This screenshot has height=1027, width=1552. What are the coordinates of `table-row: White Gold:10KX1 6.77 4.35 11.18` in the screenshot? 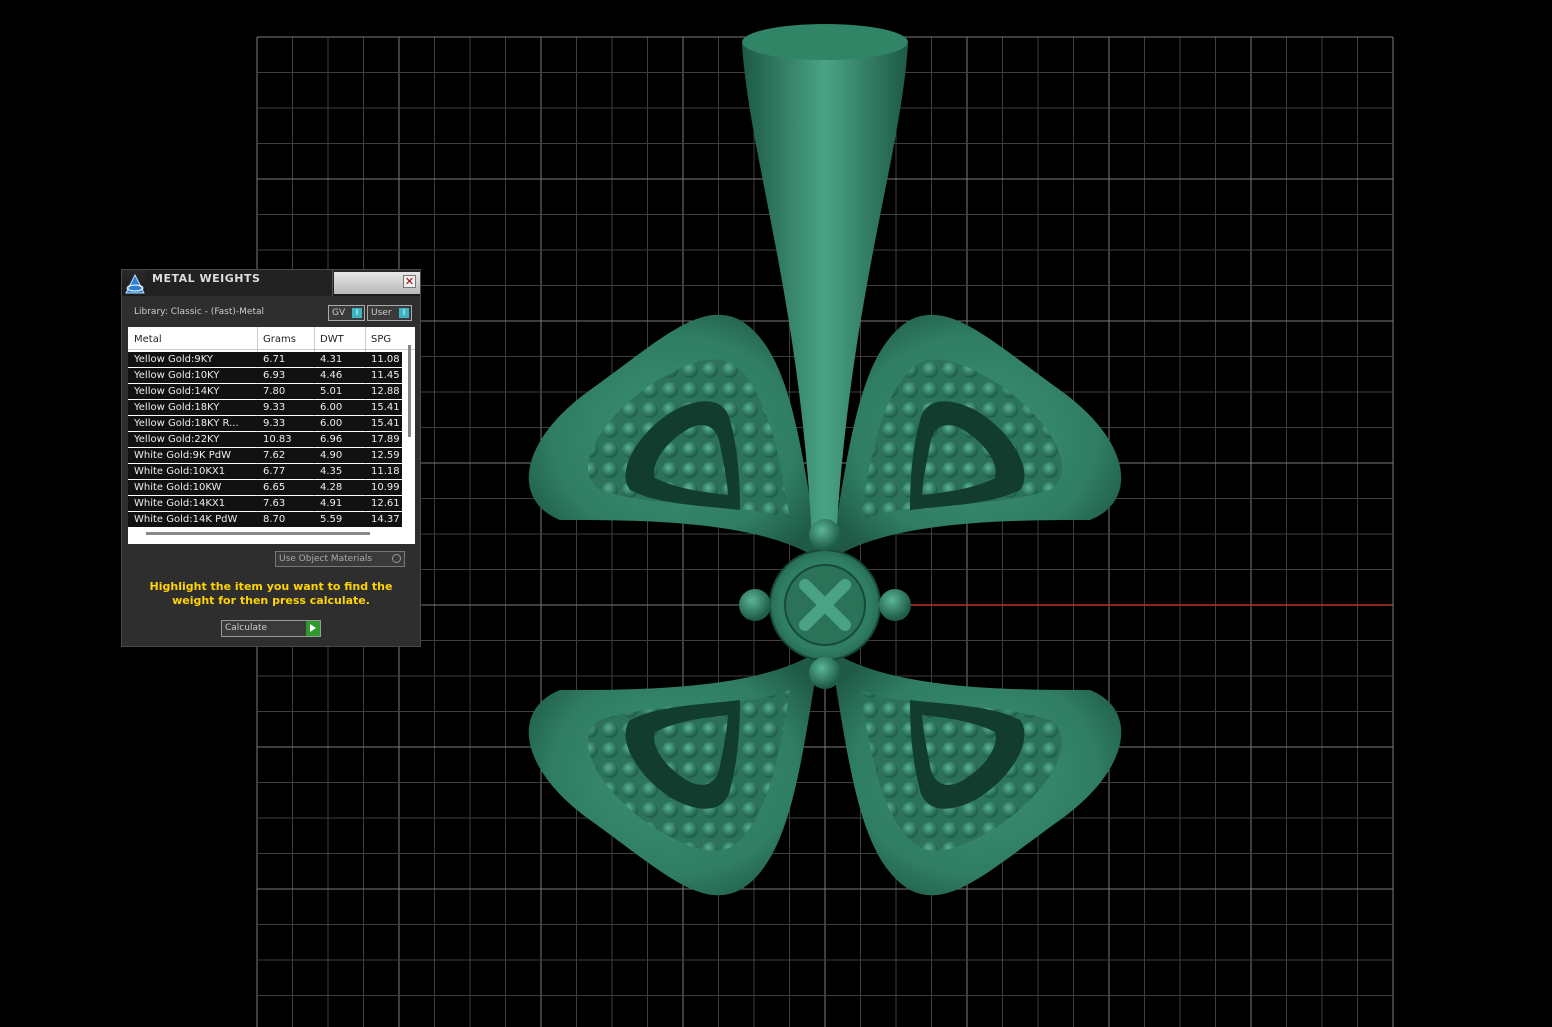 It's located at (265, 471).